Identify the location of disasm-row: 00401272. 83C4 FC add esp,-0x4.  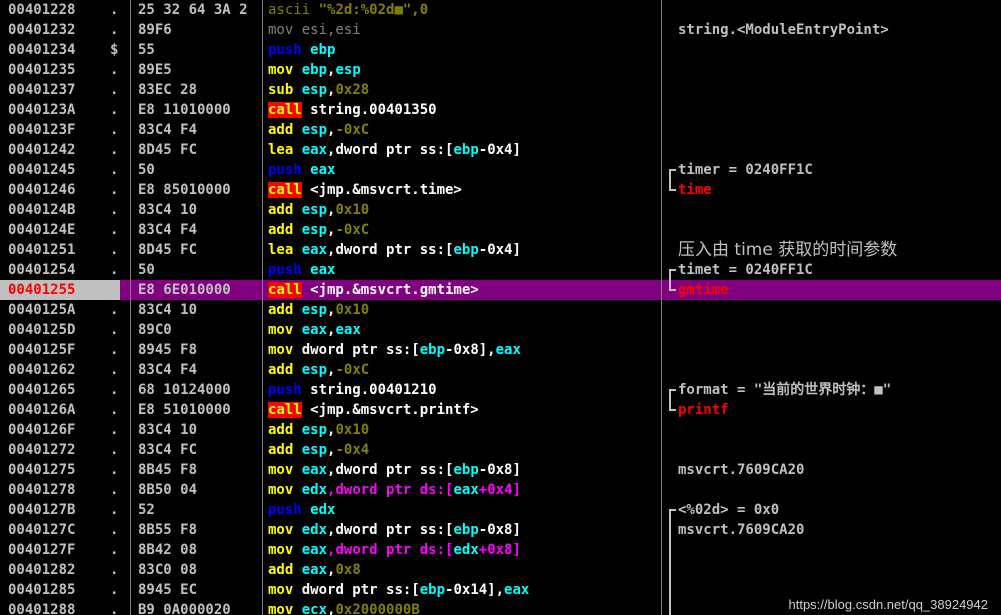
(500, 450).